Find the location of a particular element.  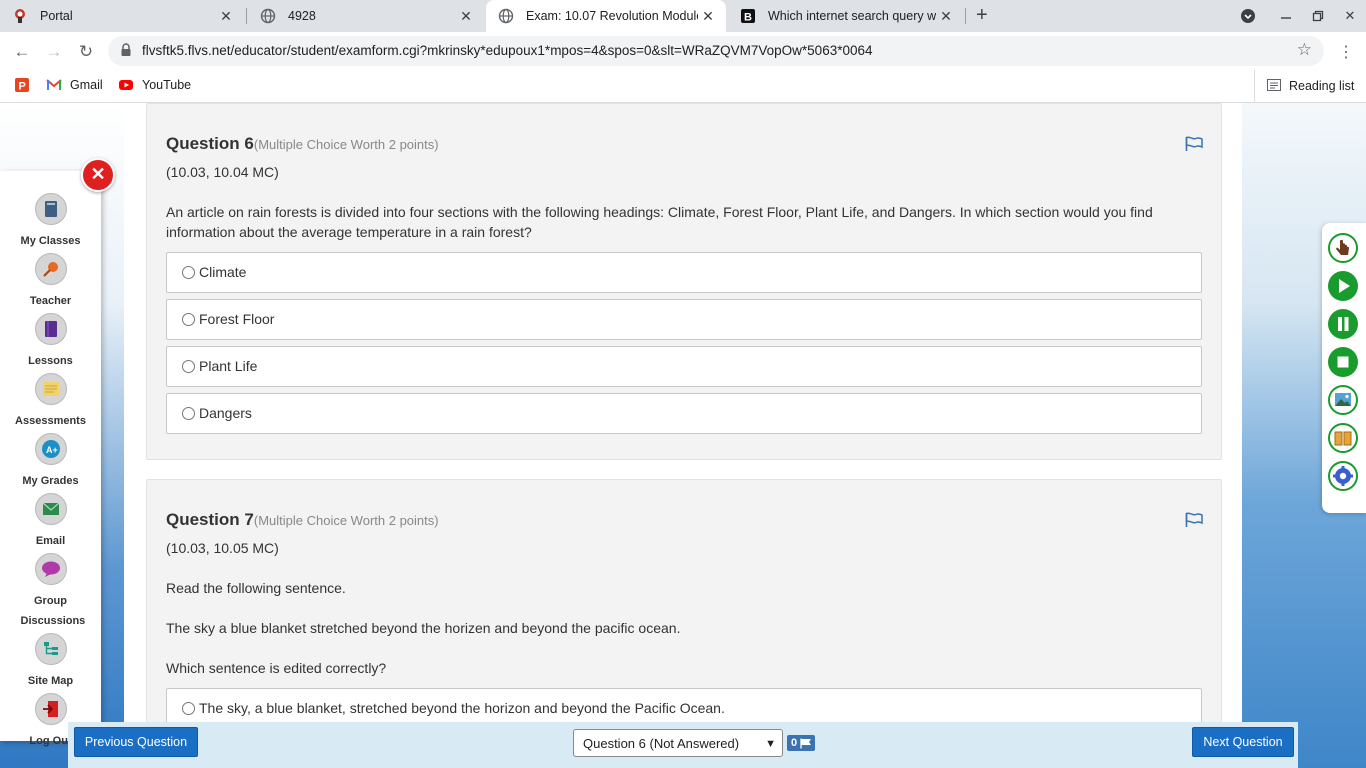

standards-code: (10.03, 10.05 MC) is located at coordinates (222, 548).